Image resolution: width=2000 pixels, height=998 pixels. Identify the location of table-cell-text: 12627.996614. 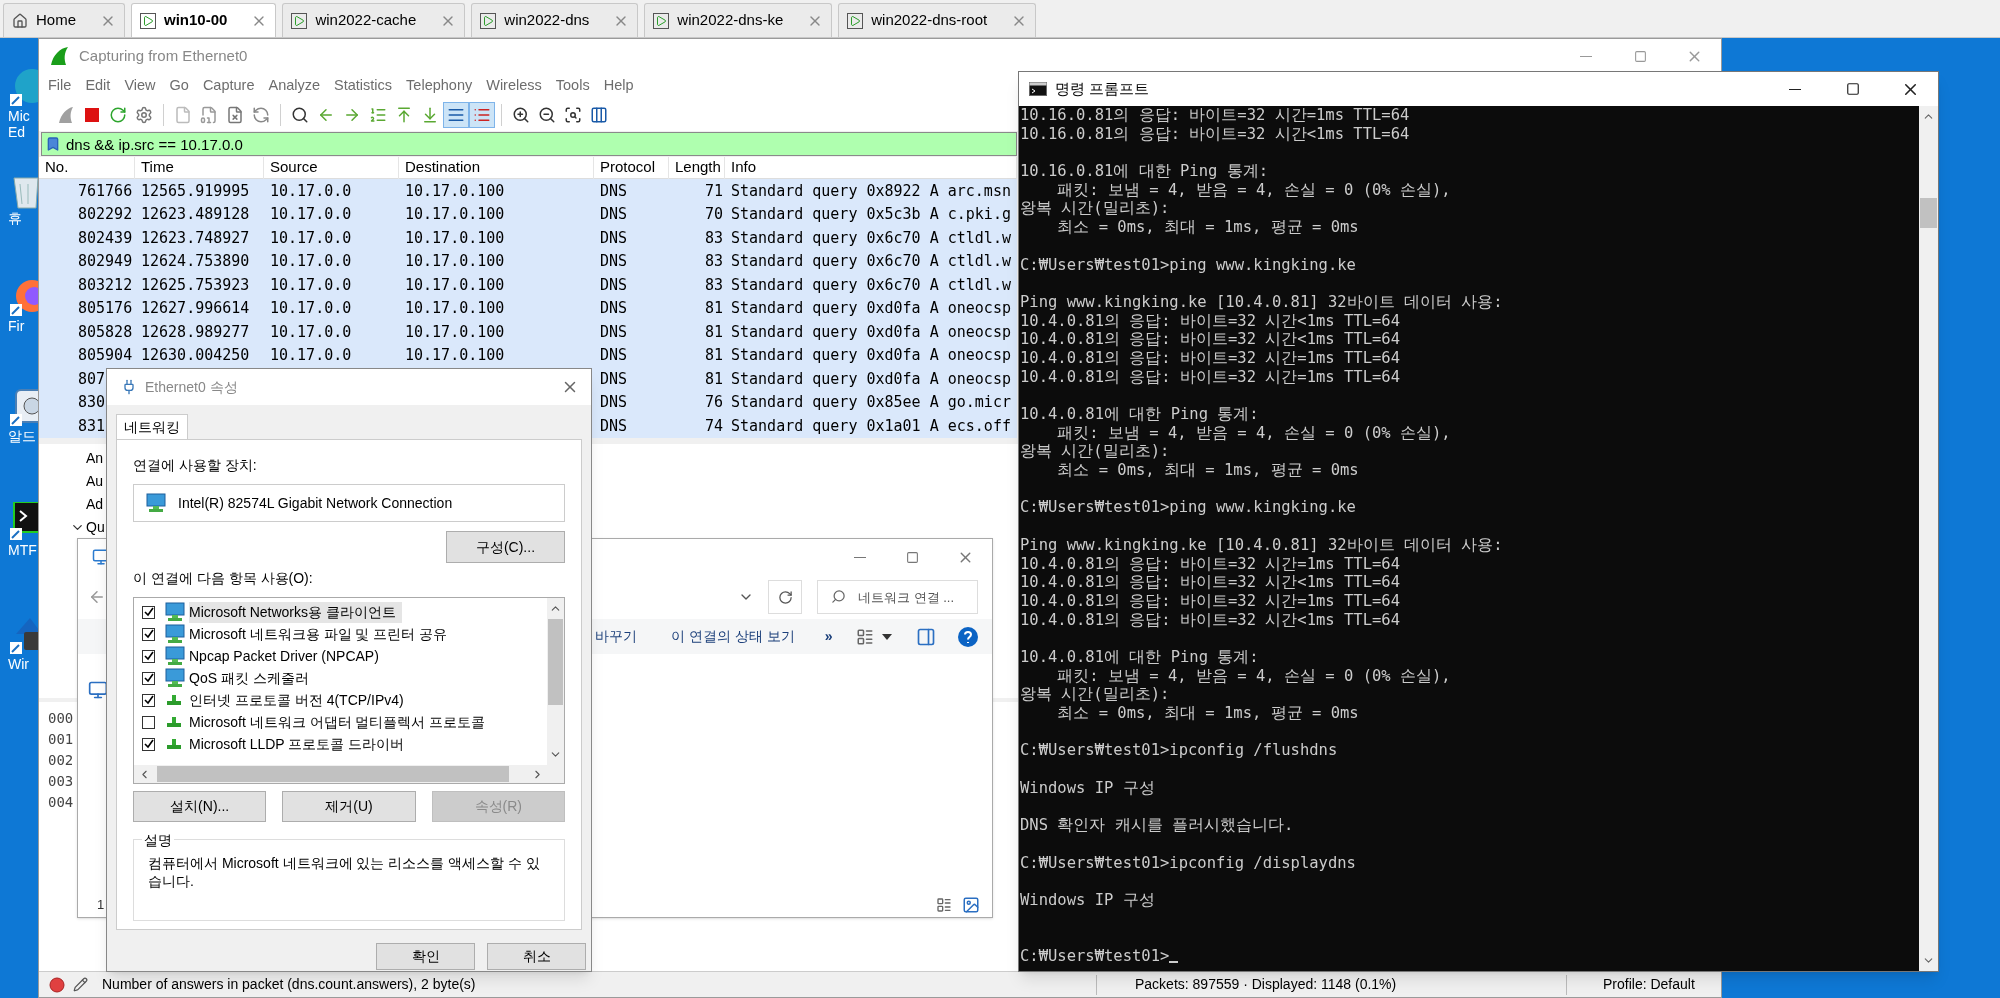
(195, 308).